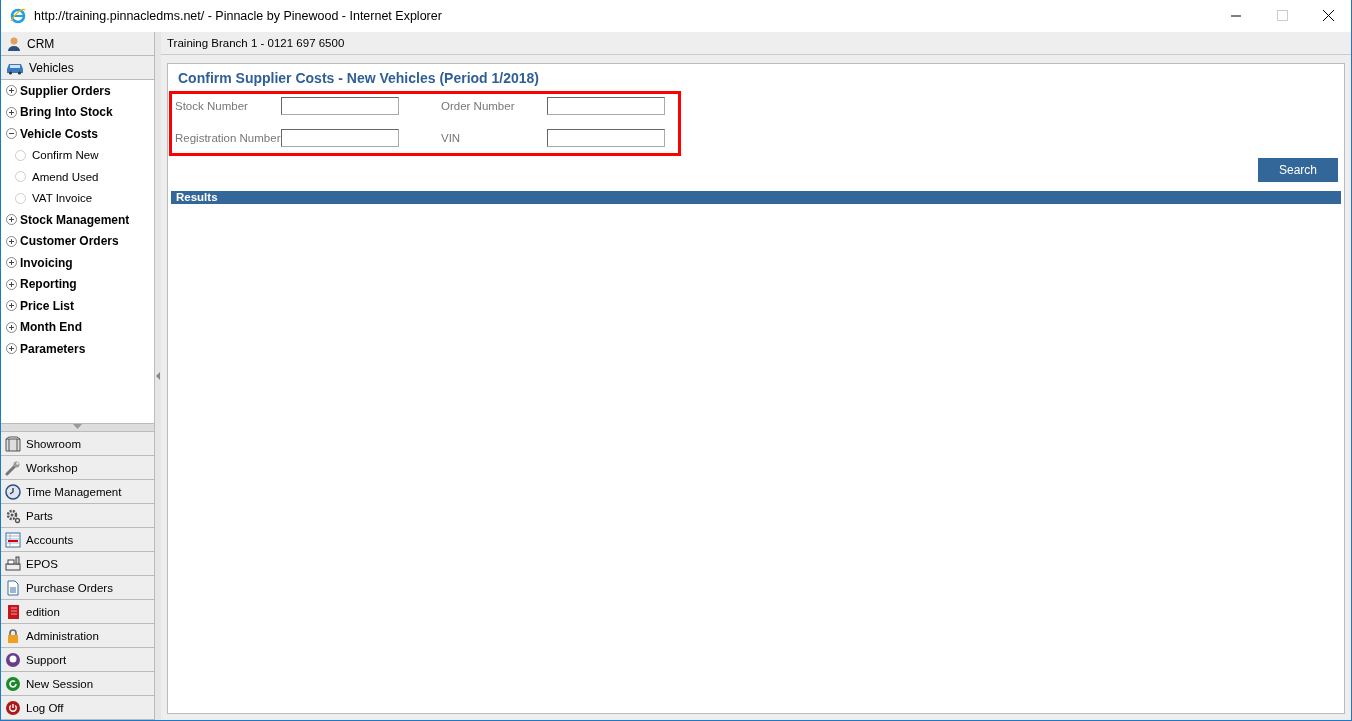 The image size is (1352, 721). What do you see at coordinates (1298, 170) in the screenshot?
I see `search-button: Search` at bounding box center [1298, 170].